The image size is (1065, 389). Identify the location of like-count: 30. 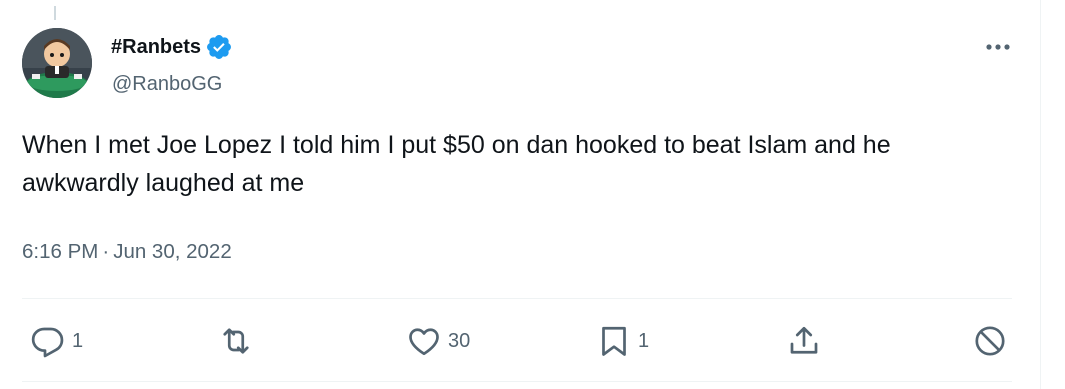
(459, 341).